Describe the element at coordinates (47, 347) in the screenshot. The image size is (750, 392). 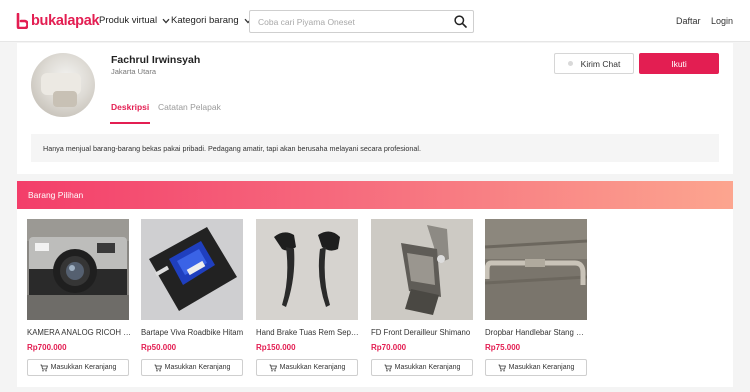
I see `product-price: Rp700.000` at that location.